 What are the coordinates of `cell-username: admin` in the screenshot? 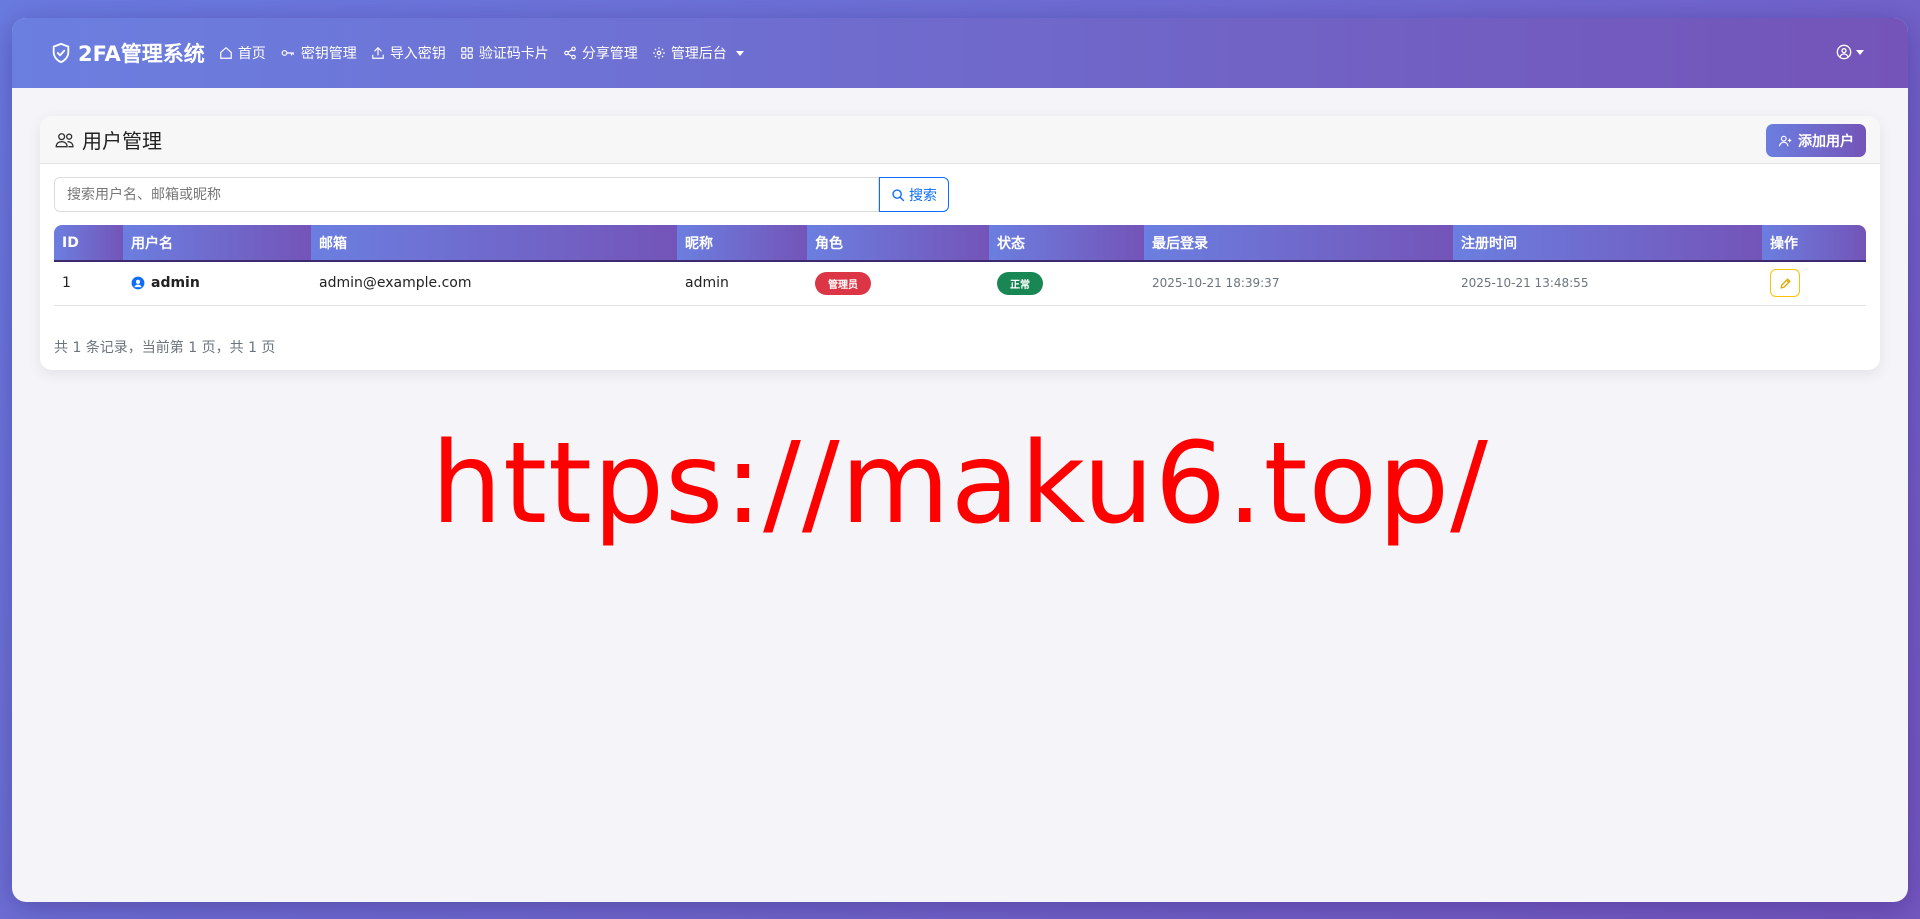 It's located at (217, 283).